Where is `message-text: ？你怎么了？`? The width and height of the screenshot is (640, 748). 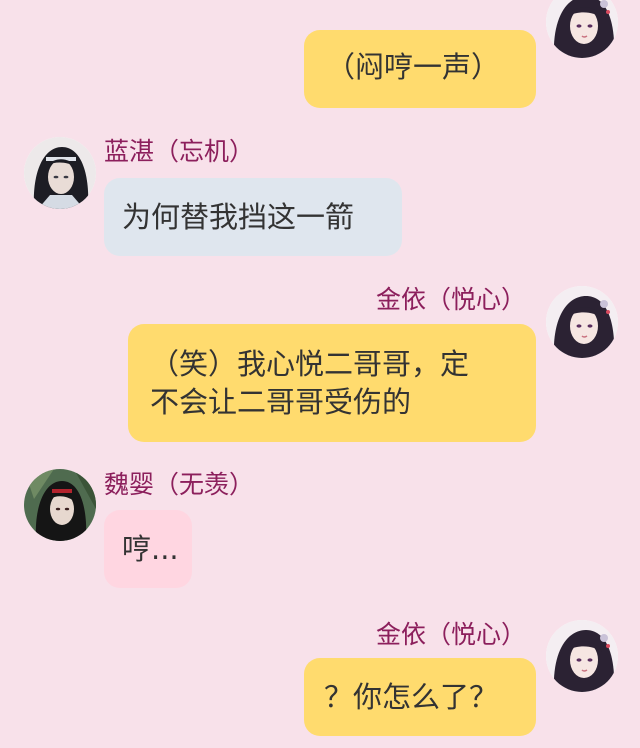 message-text: ？你怎么了？ is located at coordinates (411, 697).